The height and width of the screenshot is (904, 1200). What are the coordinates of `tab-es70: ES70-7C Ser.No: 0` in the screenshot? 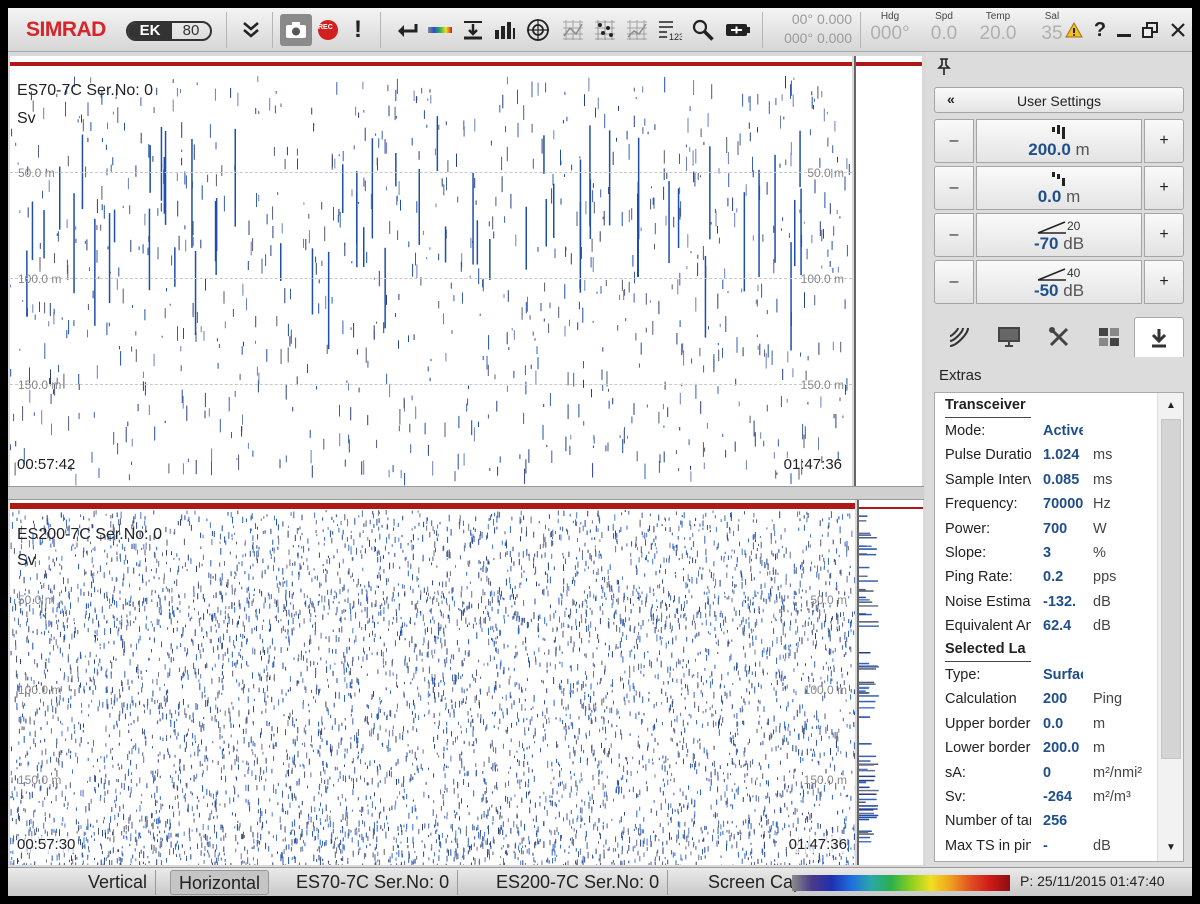 It's located at (373, 882).